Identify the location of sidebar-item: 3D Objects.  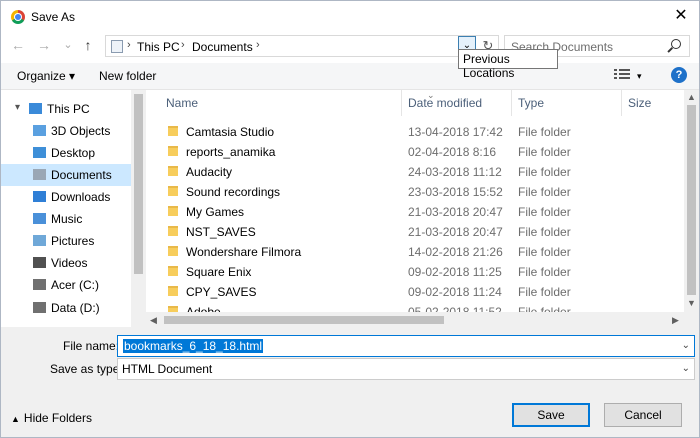
(66, 131).